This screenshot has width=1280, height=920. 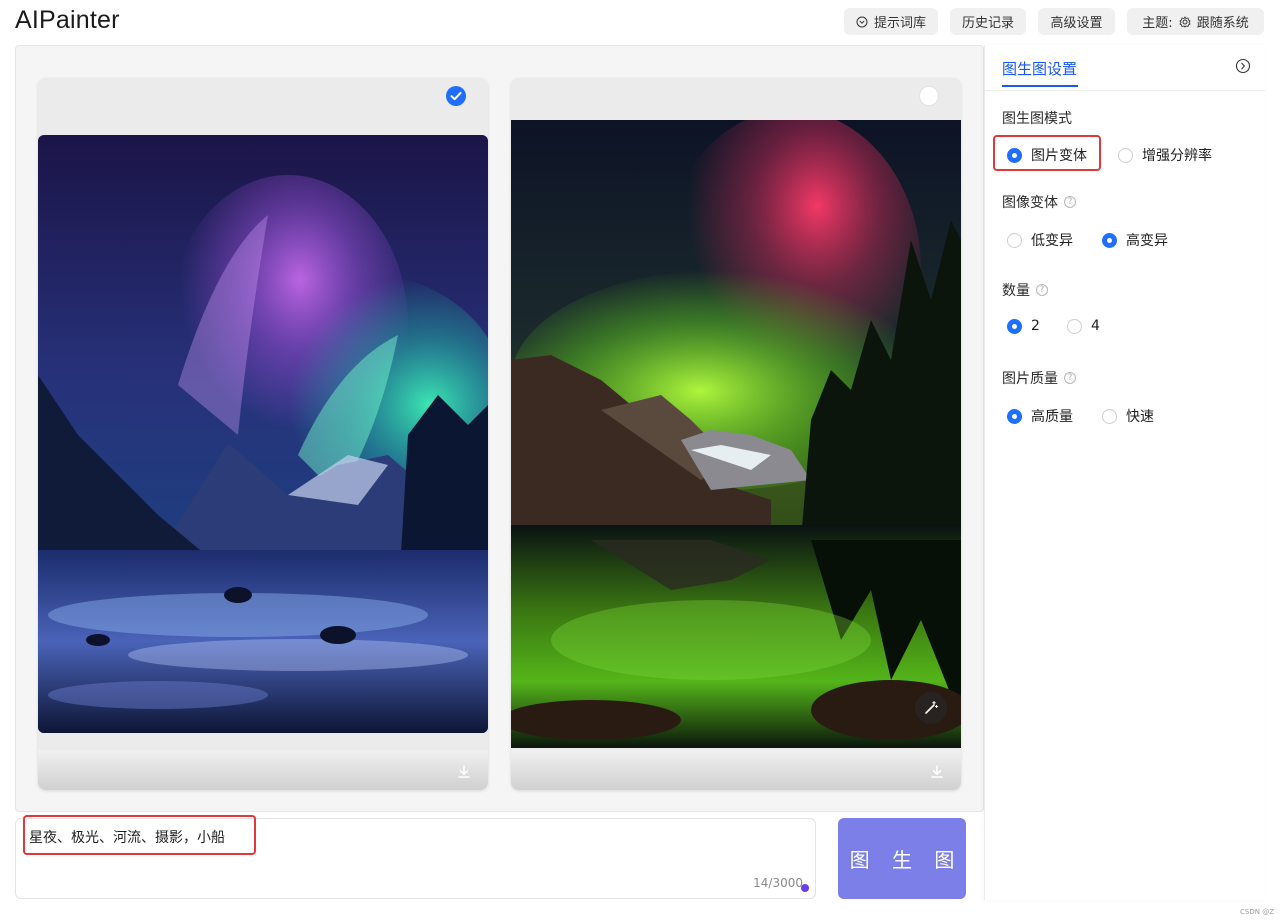 I want to click on count-option-4: 4, so click(x=1083, y=326).